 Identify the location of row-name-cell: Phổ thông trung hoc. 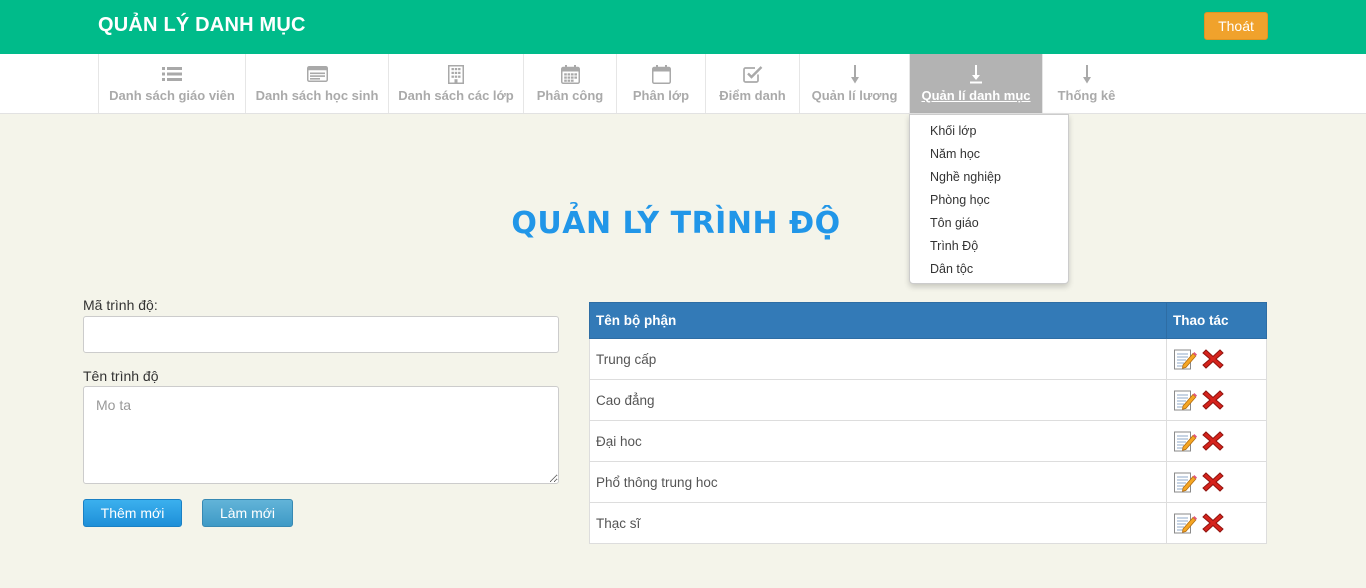
(878, 482).